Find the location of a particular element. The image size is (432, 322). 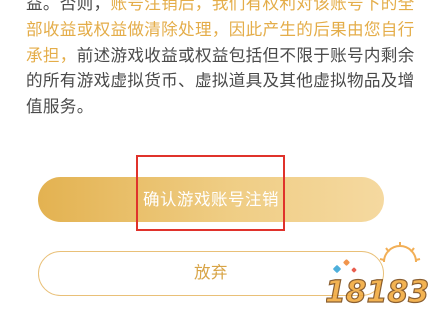

watermark-text: 18183 is located at coordinates (377, 292).